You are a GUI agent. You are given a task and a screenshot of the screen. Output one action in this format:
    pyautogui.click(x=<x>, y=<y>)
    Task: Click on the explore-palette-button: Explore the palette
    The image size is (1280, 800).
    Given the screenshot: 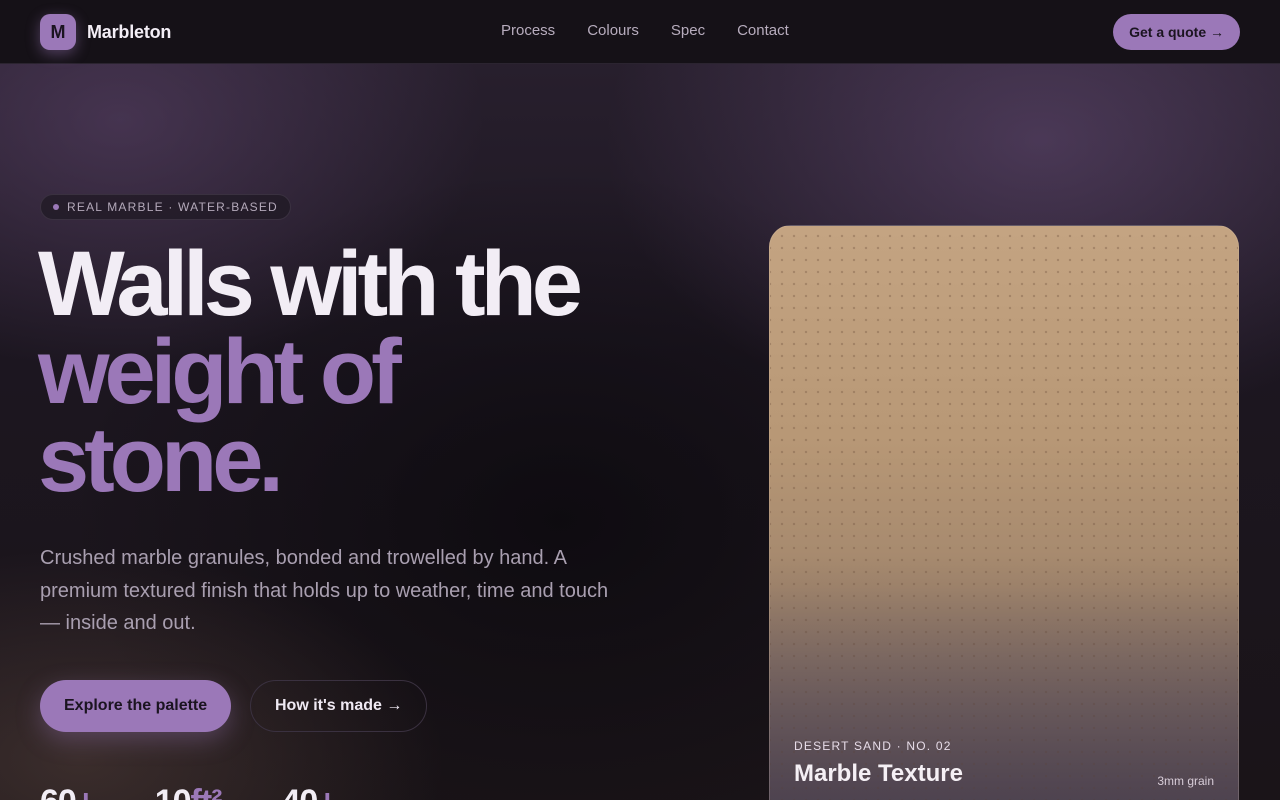 What is the action you would take?
    pyautogui.click(x=136, y=706)
    